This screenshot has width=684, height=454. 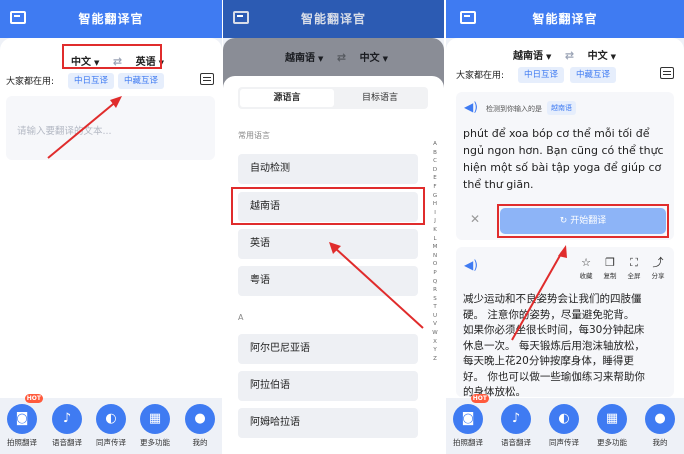 What do you see at coordinates (569, 55) in the screenshot?
I see `swap-icon: ⇄` at bounding box center [569, 55].